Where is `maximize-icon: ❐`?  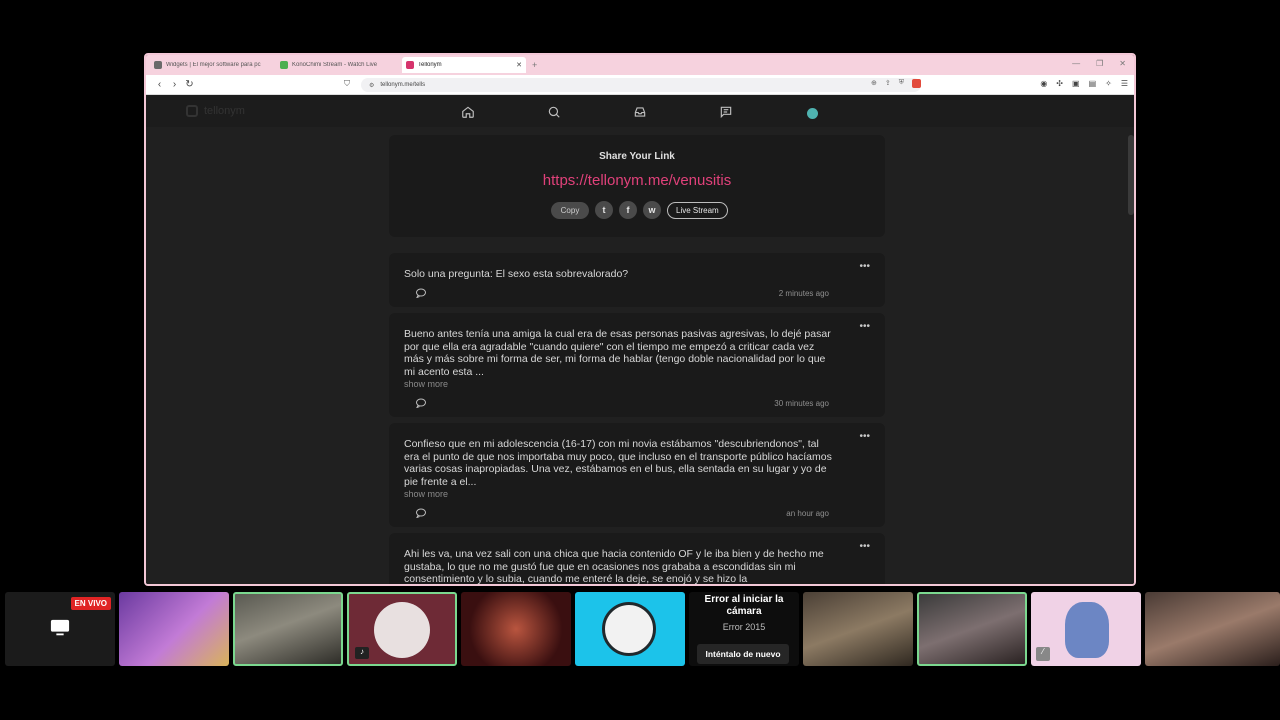 maximize-icon: ❐ is located at coordinates (1099, 63).